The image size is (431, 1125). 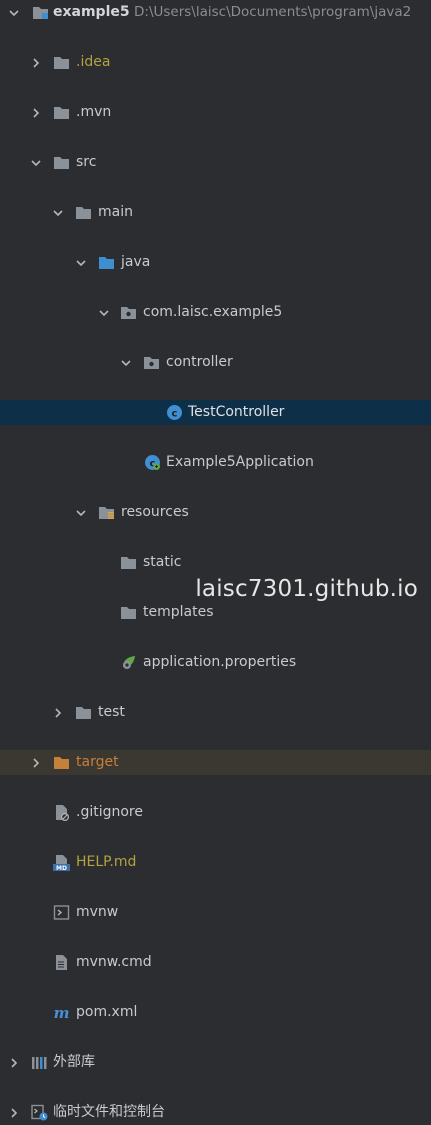 I want to click on resources-folder-icon, so click(x=106, y=512).